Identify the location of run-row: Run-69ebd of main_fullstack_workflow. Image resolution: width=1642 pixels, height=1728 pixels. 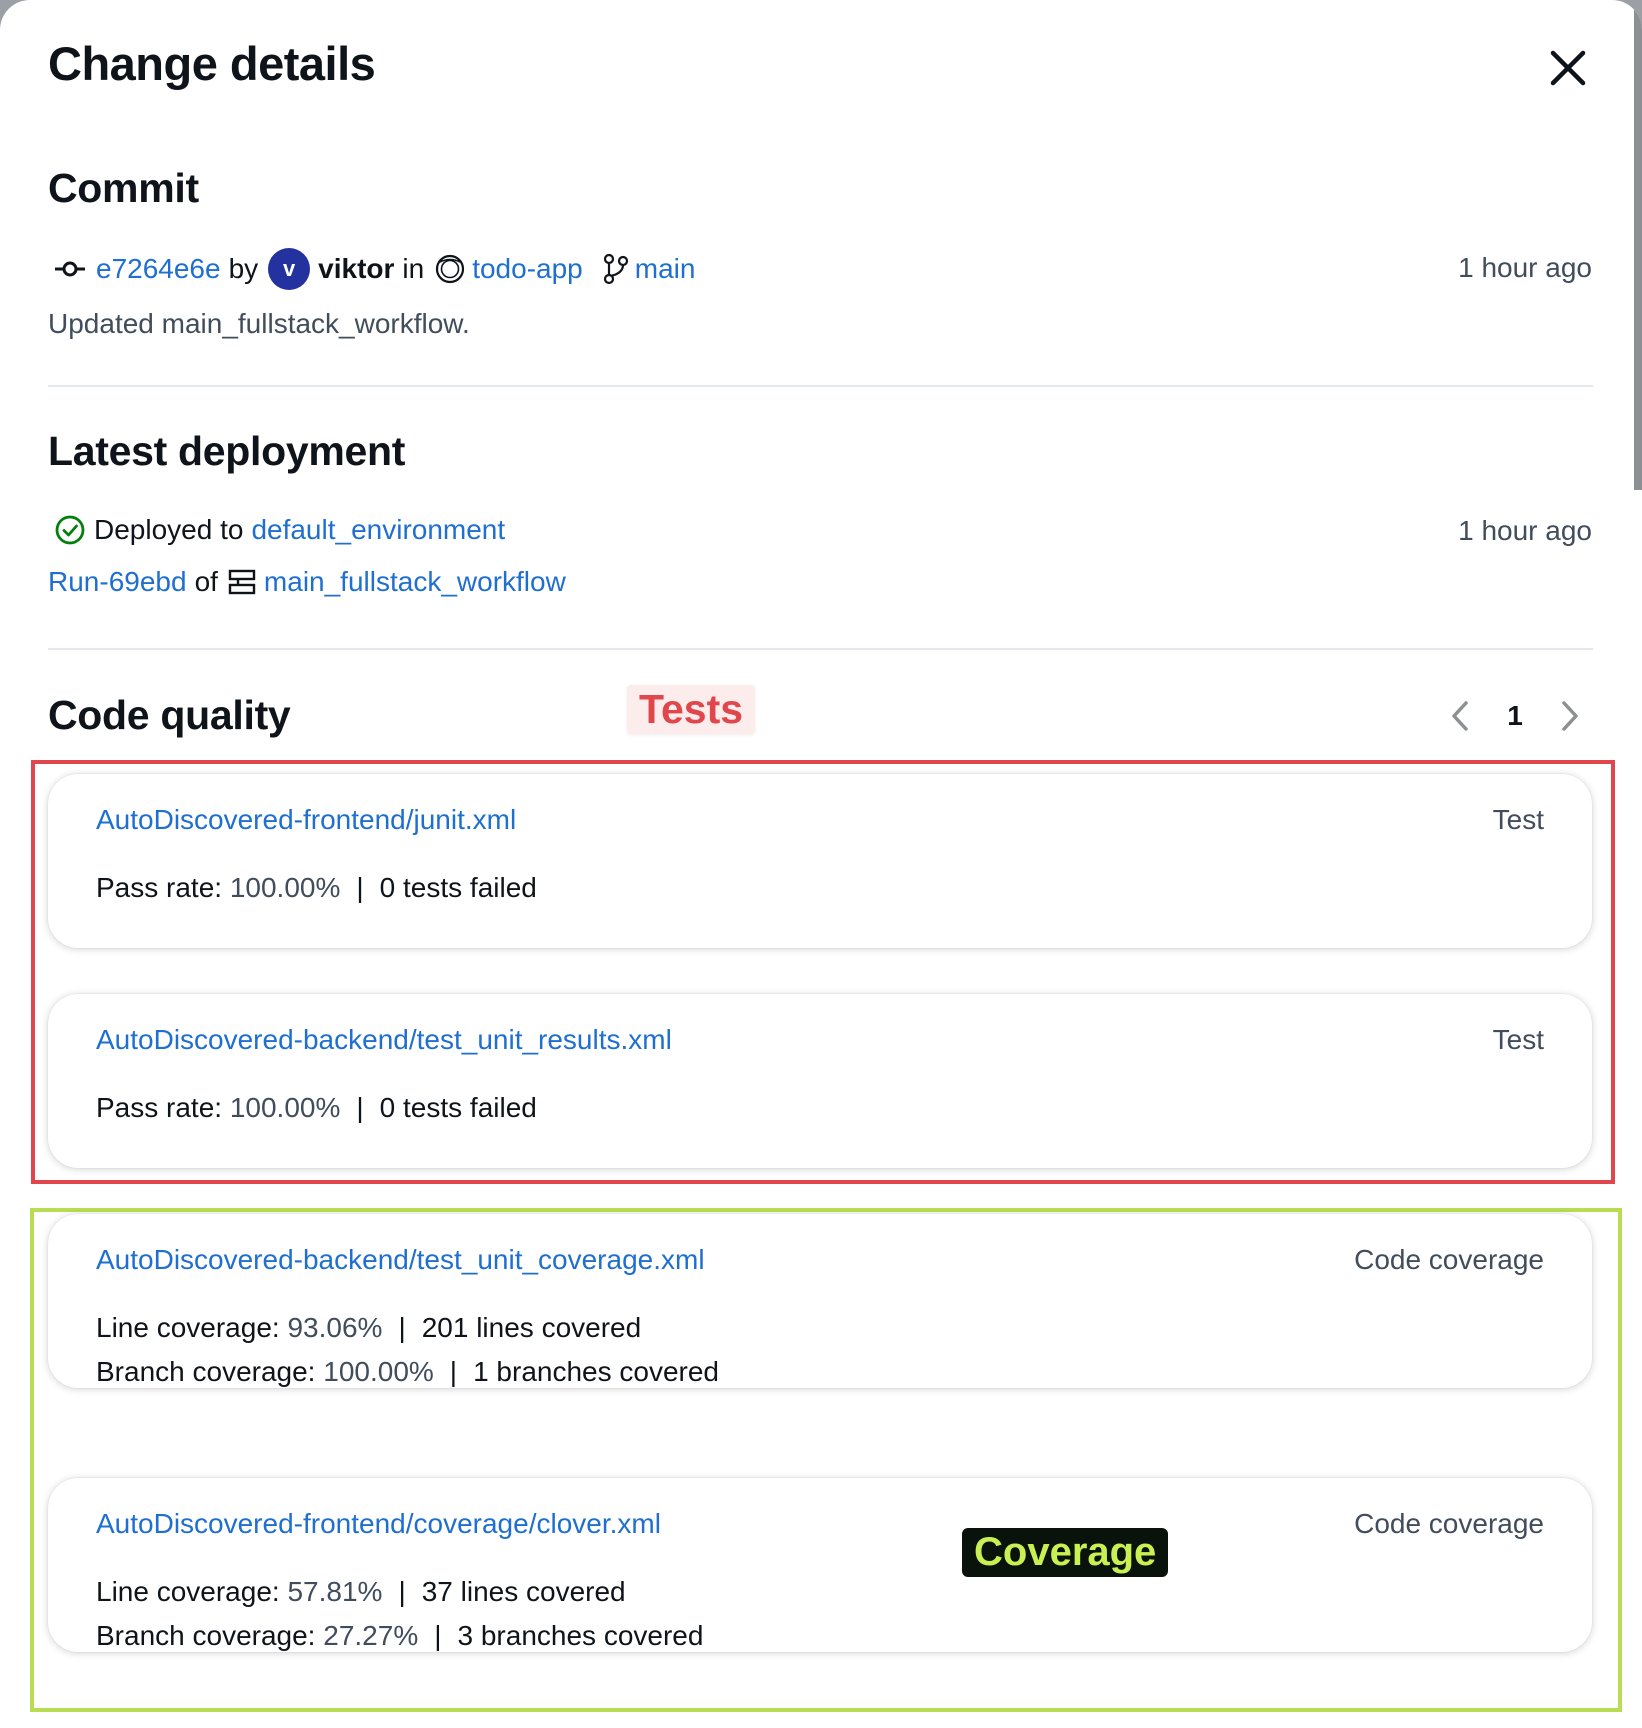
(307, 582).